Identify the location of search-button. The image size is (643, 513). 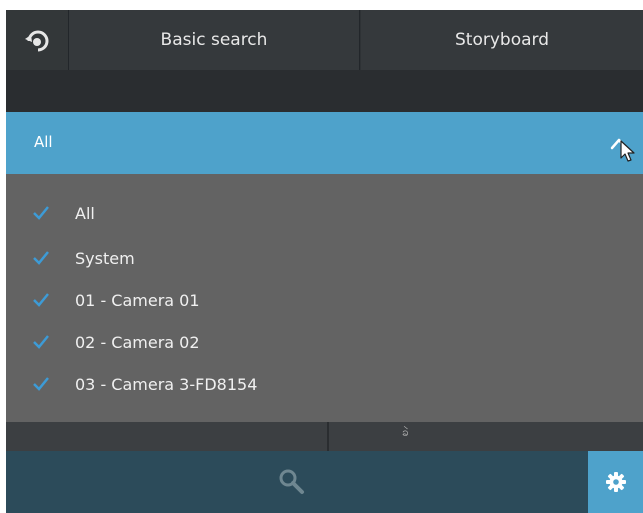
(292, 482).